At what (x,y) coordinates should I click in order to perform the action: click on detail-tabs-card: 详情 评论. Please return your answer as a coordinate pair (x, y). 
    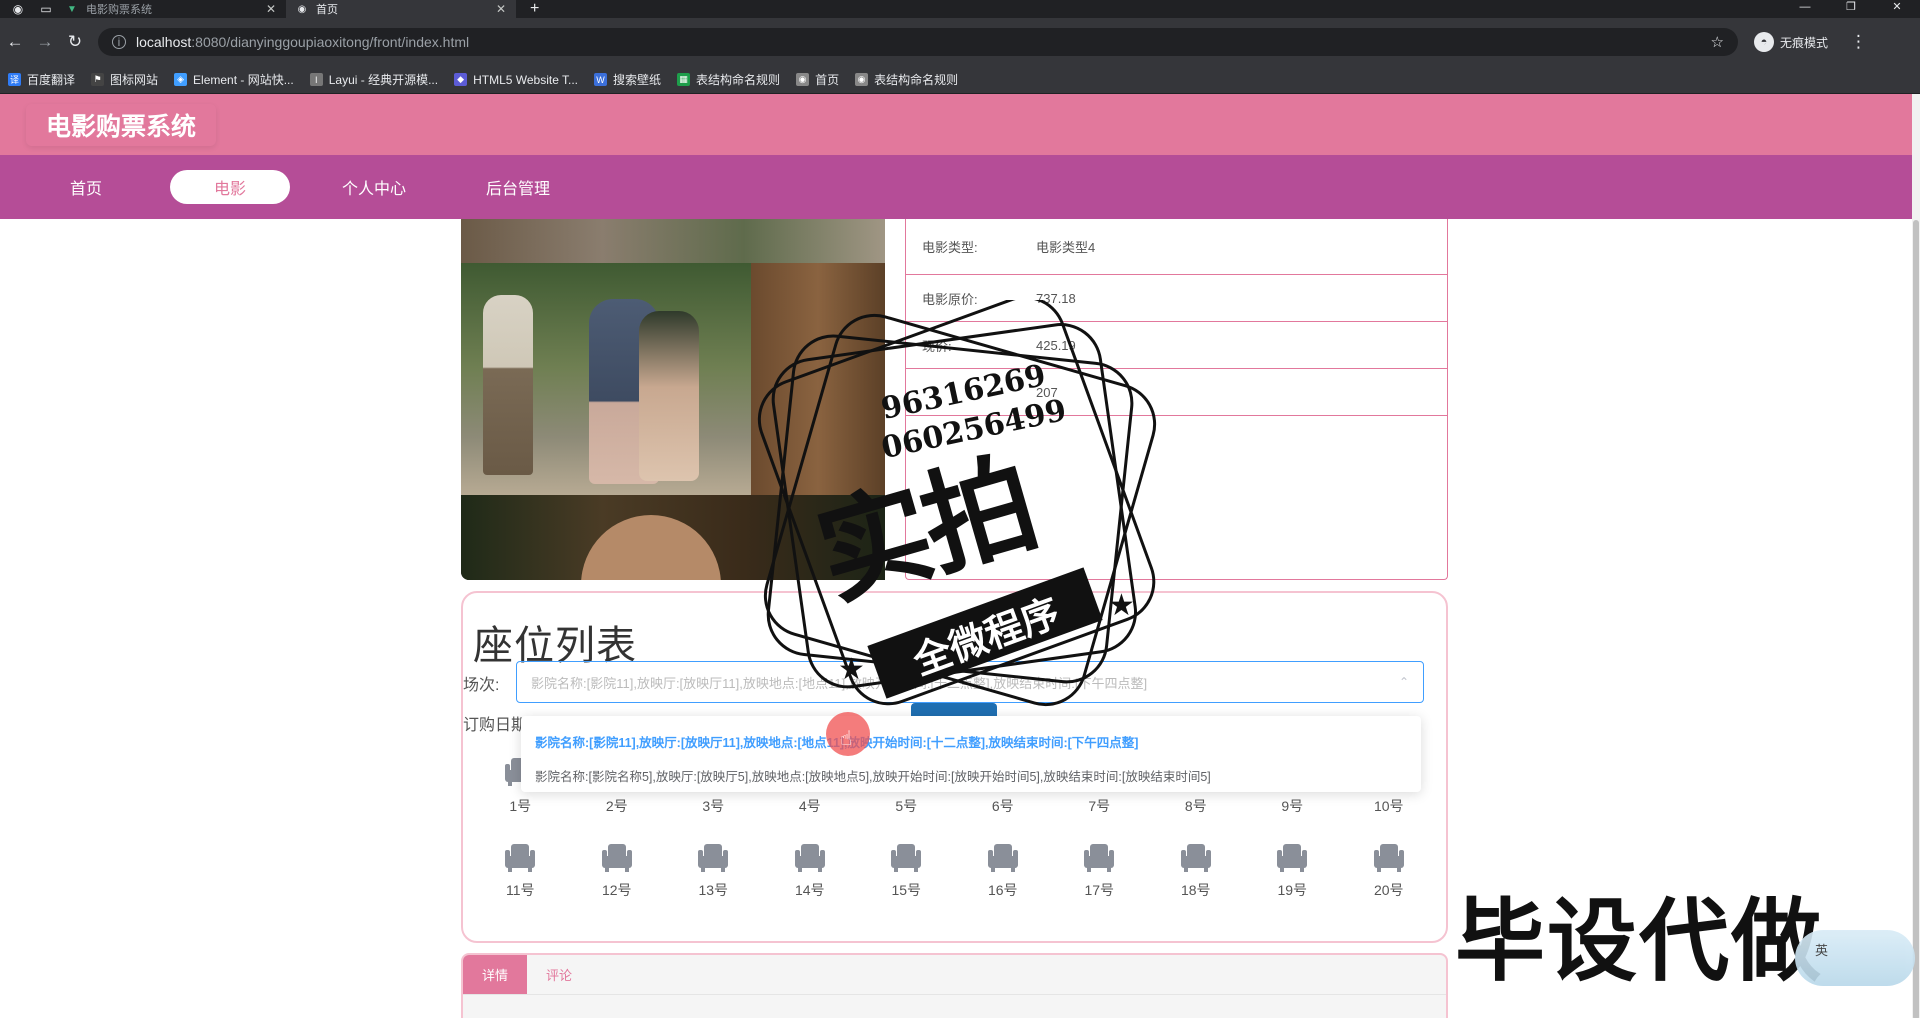
    Looking at the image, I should click on (954, 985).